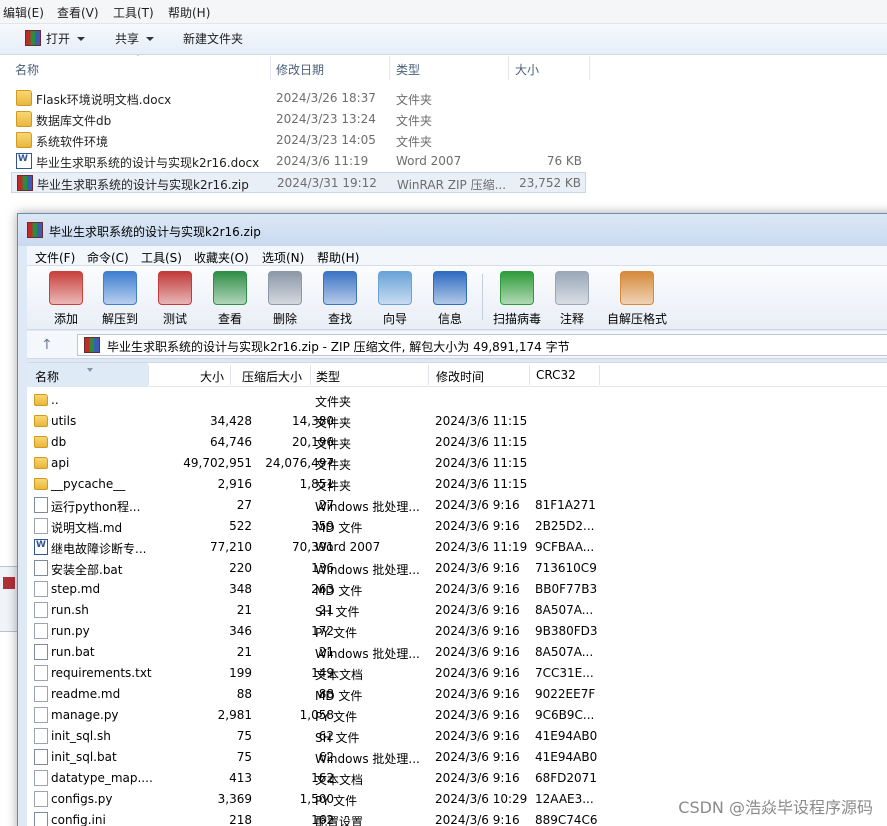 This screenshot has height=826, width=887. What do you see at coordinates (452, 230) in the screenshot?
I see `window-titlebar: 毕业生求职系统的设计与实现k2r16.zip` at bounding box center [452, 230].